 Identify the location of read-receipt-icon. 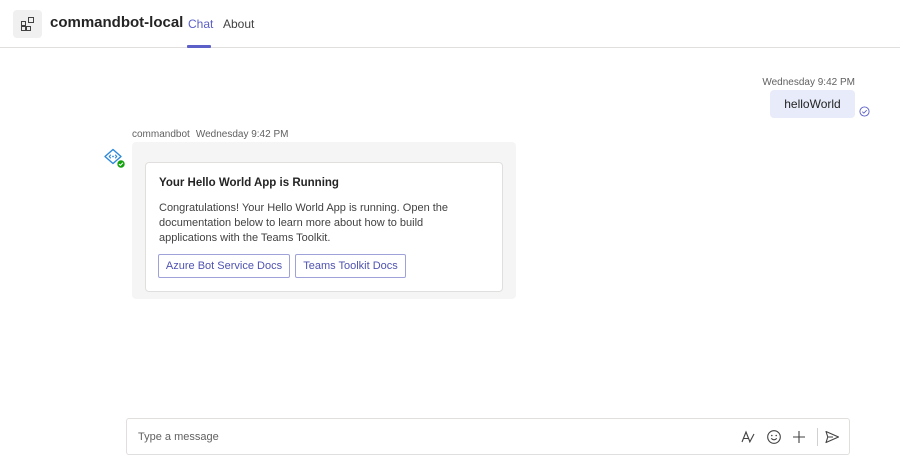
(864, 111).